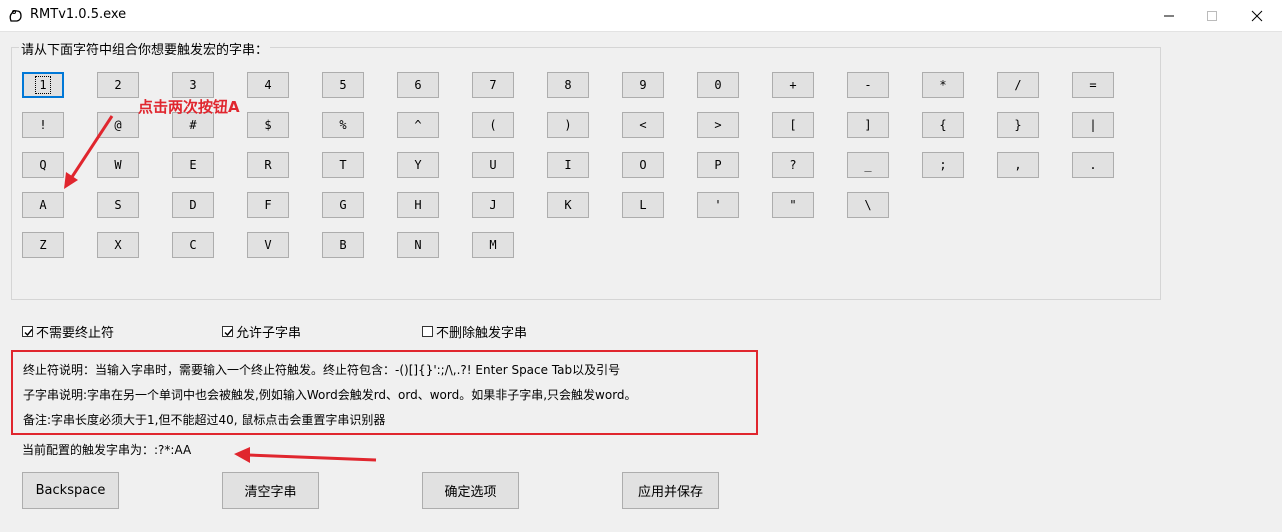 The image size is (1282, 532). What do you see at coordinates (1093, 85) in the screenshot?
I see `key-button: =` at bounding box center [1093, 85].